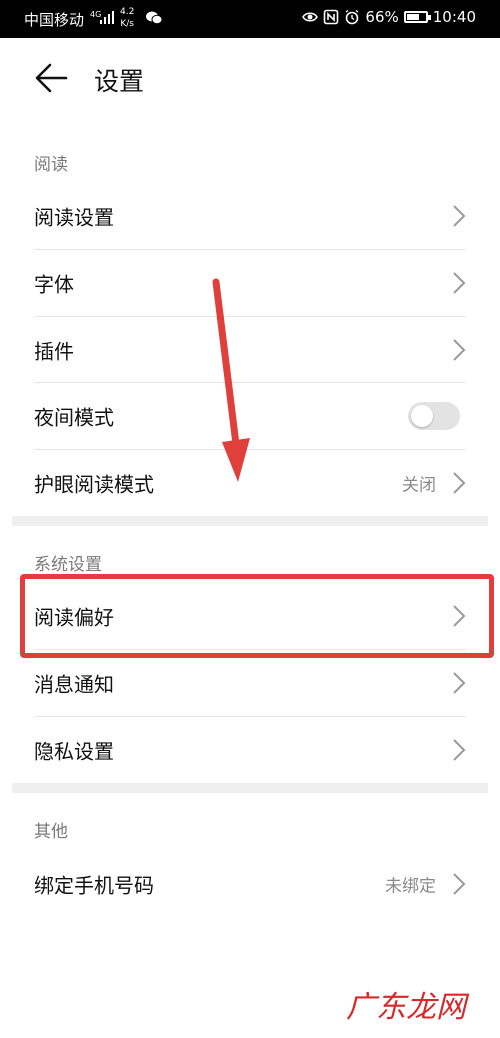 The height and width of the screenshot is (1038, 500). I want to click on speed-unit: K/s, so click(127, 24).